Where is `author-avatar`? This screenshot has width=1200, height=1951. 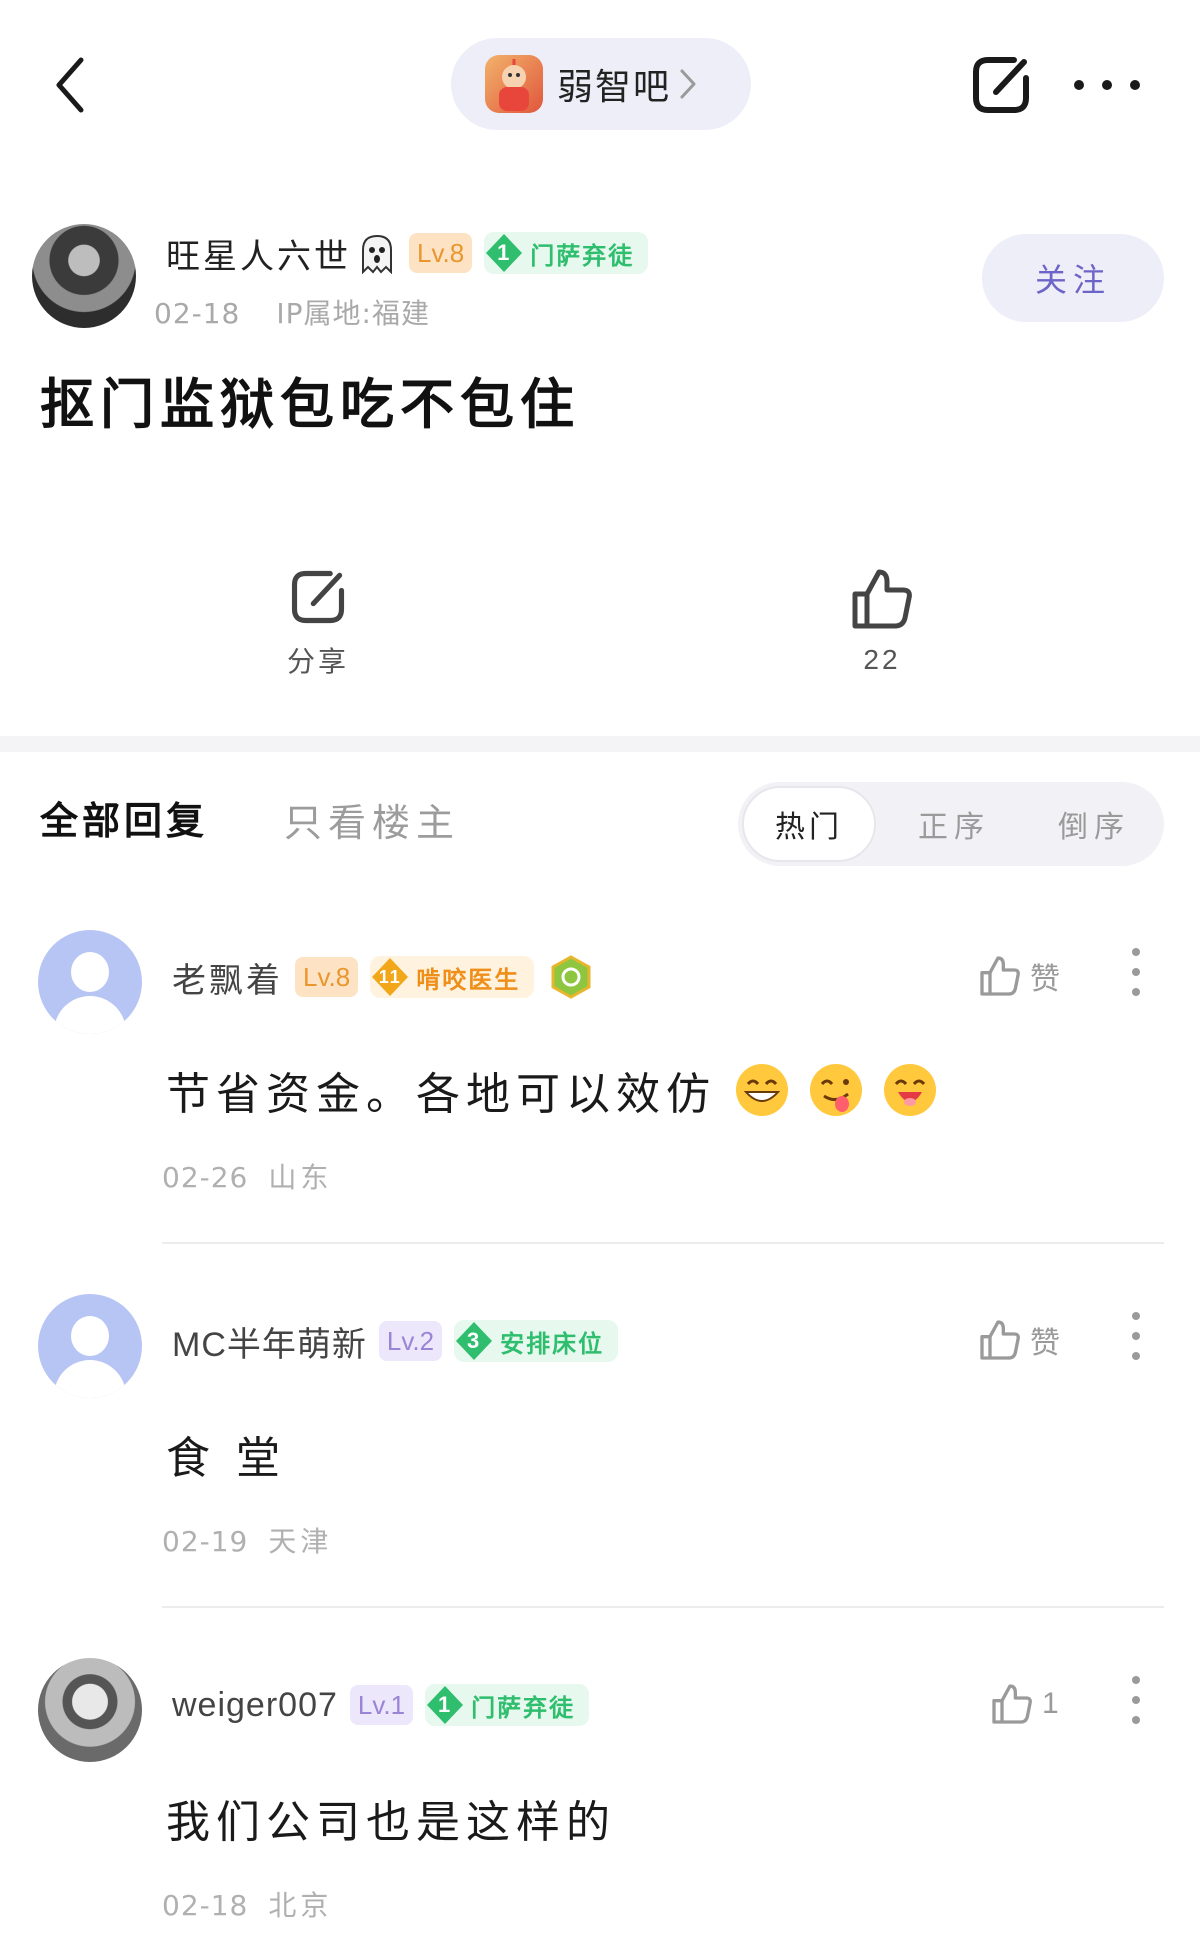 author-avatar is located at coordinates (84, 276).